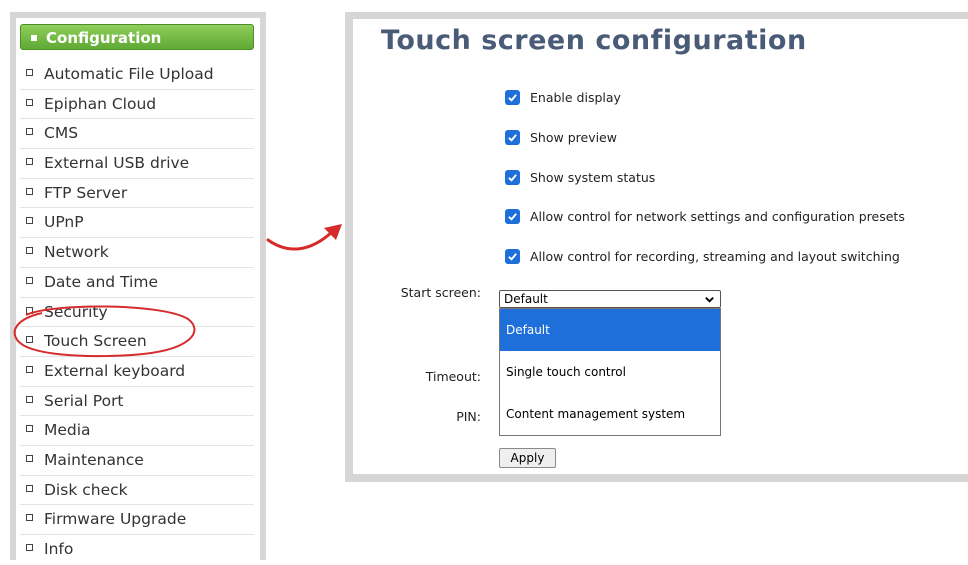  What do you see at coordinates (100, 103) in the screenshot?
I see `sidebar-item-label: Epiphan Cloud` at bounding box center [100, 103].